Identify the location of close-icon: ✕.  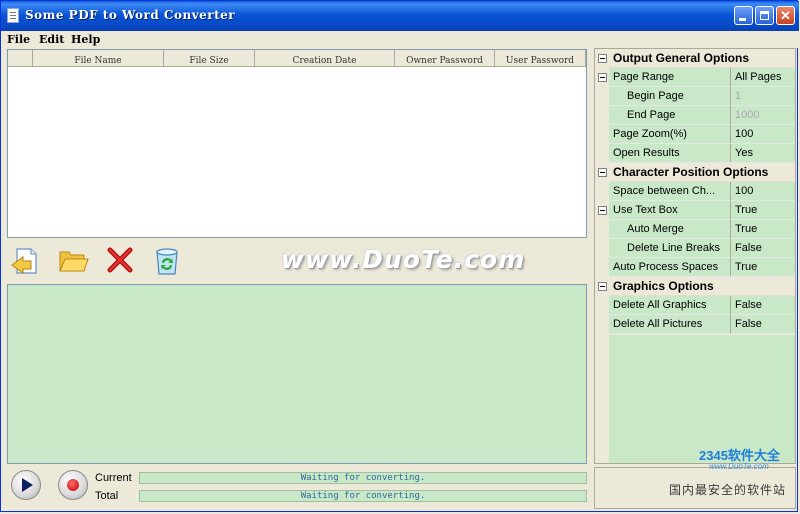
(785, 15).